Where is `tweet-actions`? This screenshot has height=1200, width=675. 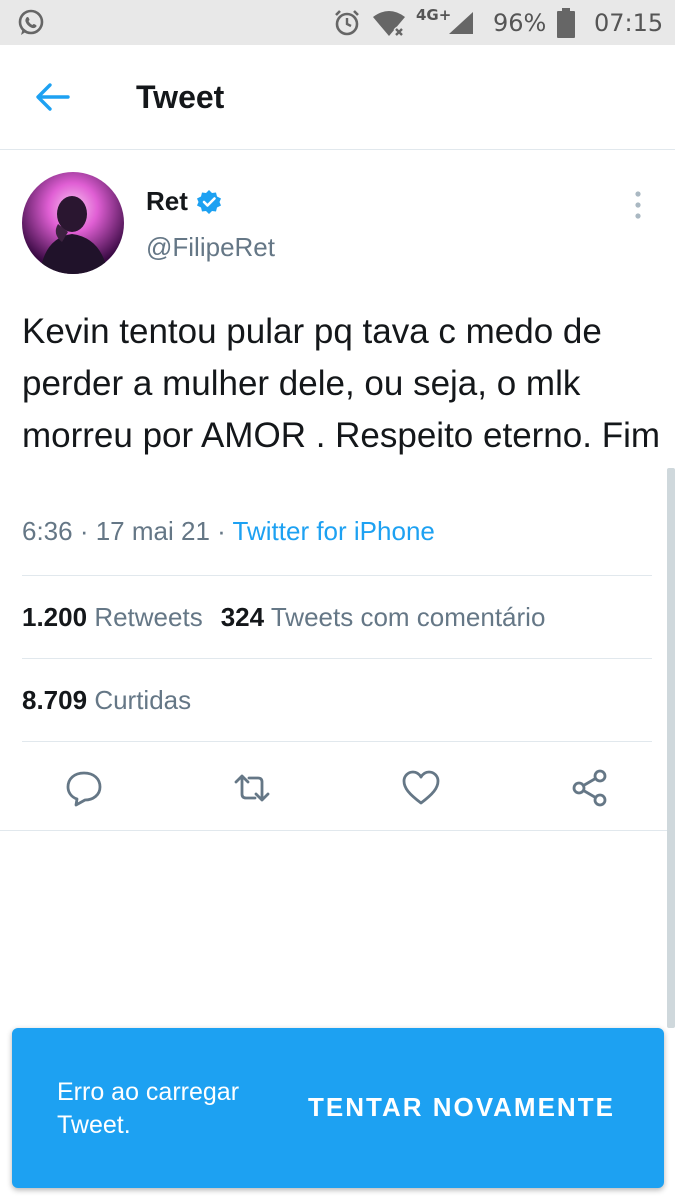 tweet-actions is located at coordinates (337, 790).